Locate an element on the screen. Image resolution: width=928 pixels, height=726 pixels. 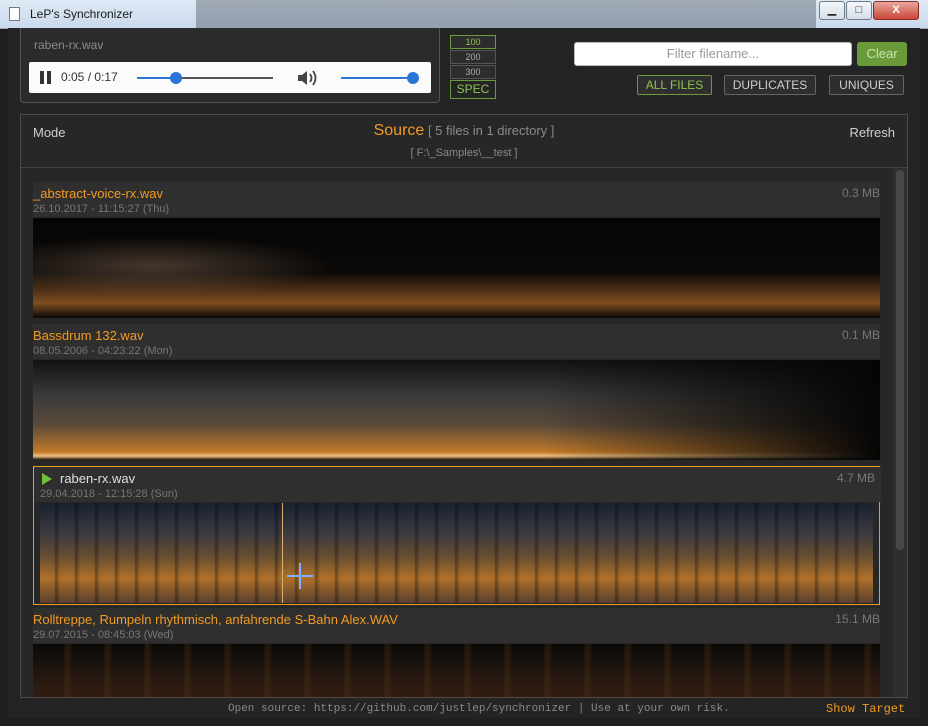
crosshair-cursor-icon is located at coordinates (300, 576).